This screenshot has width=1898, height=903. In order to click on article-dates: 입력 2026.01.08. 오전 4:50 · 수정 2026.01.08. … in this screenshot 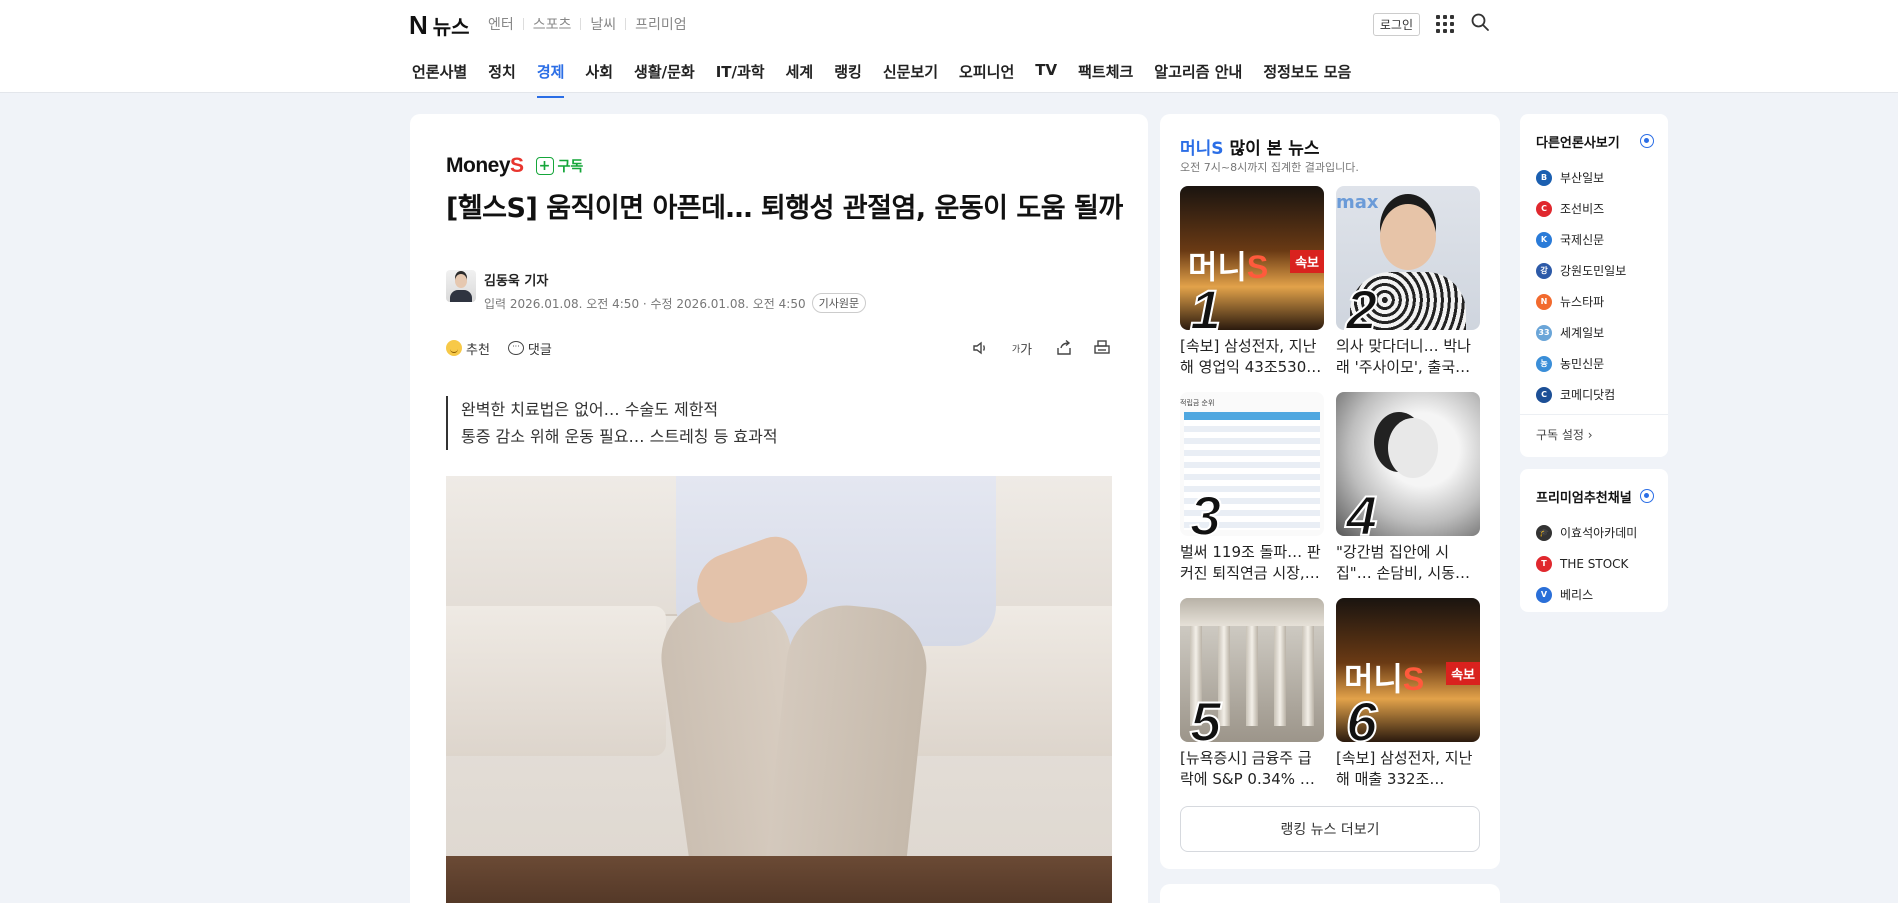, I will do `click(675, 303)`.